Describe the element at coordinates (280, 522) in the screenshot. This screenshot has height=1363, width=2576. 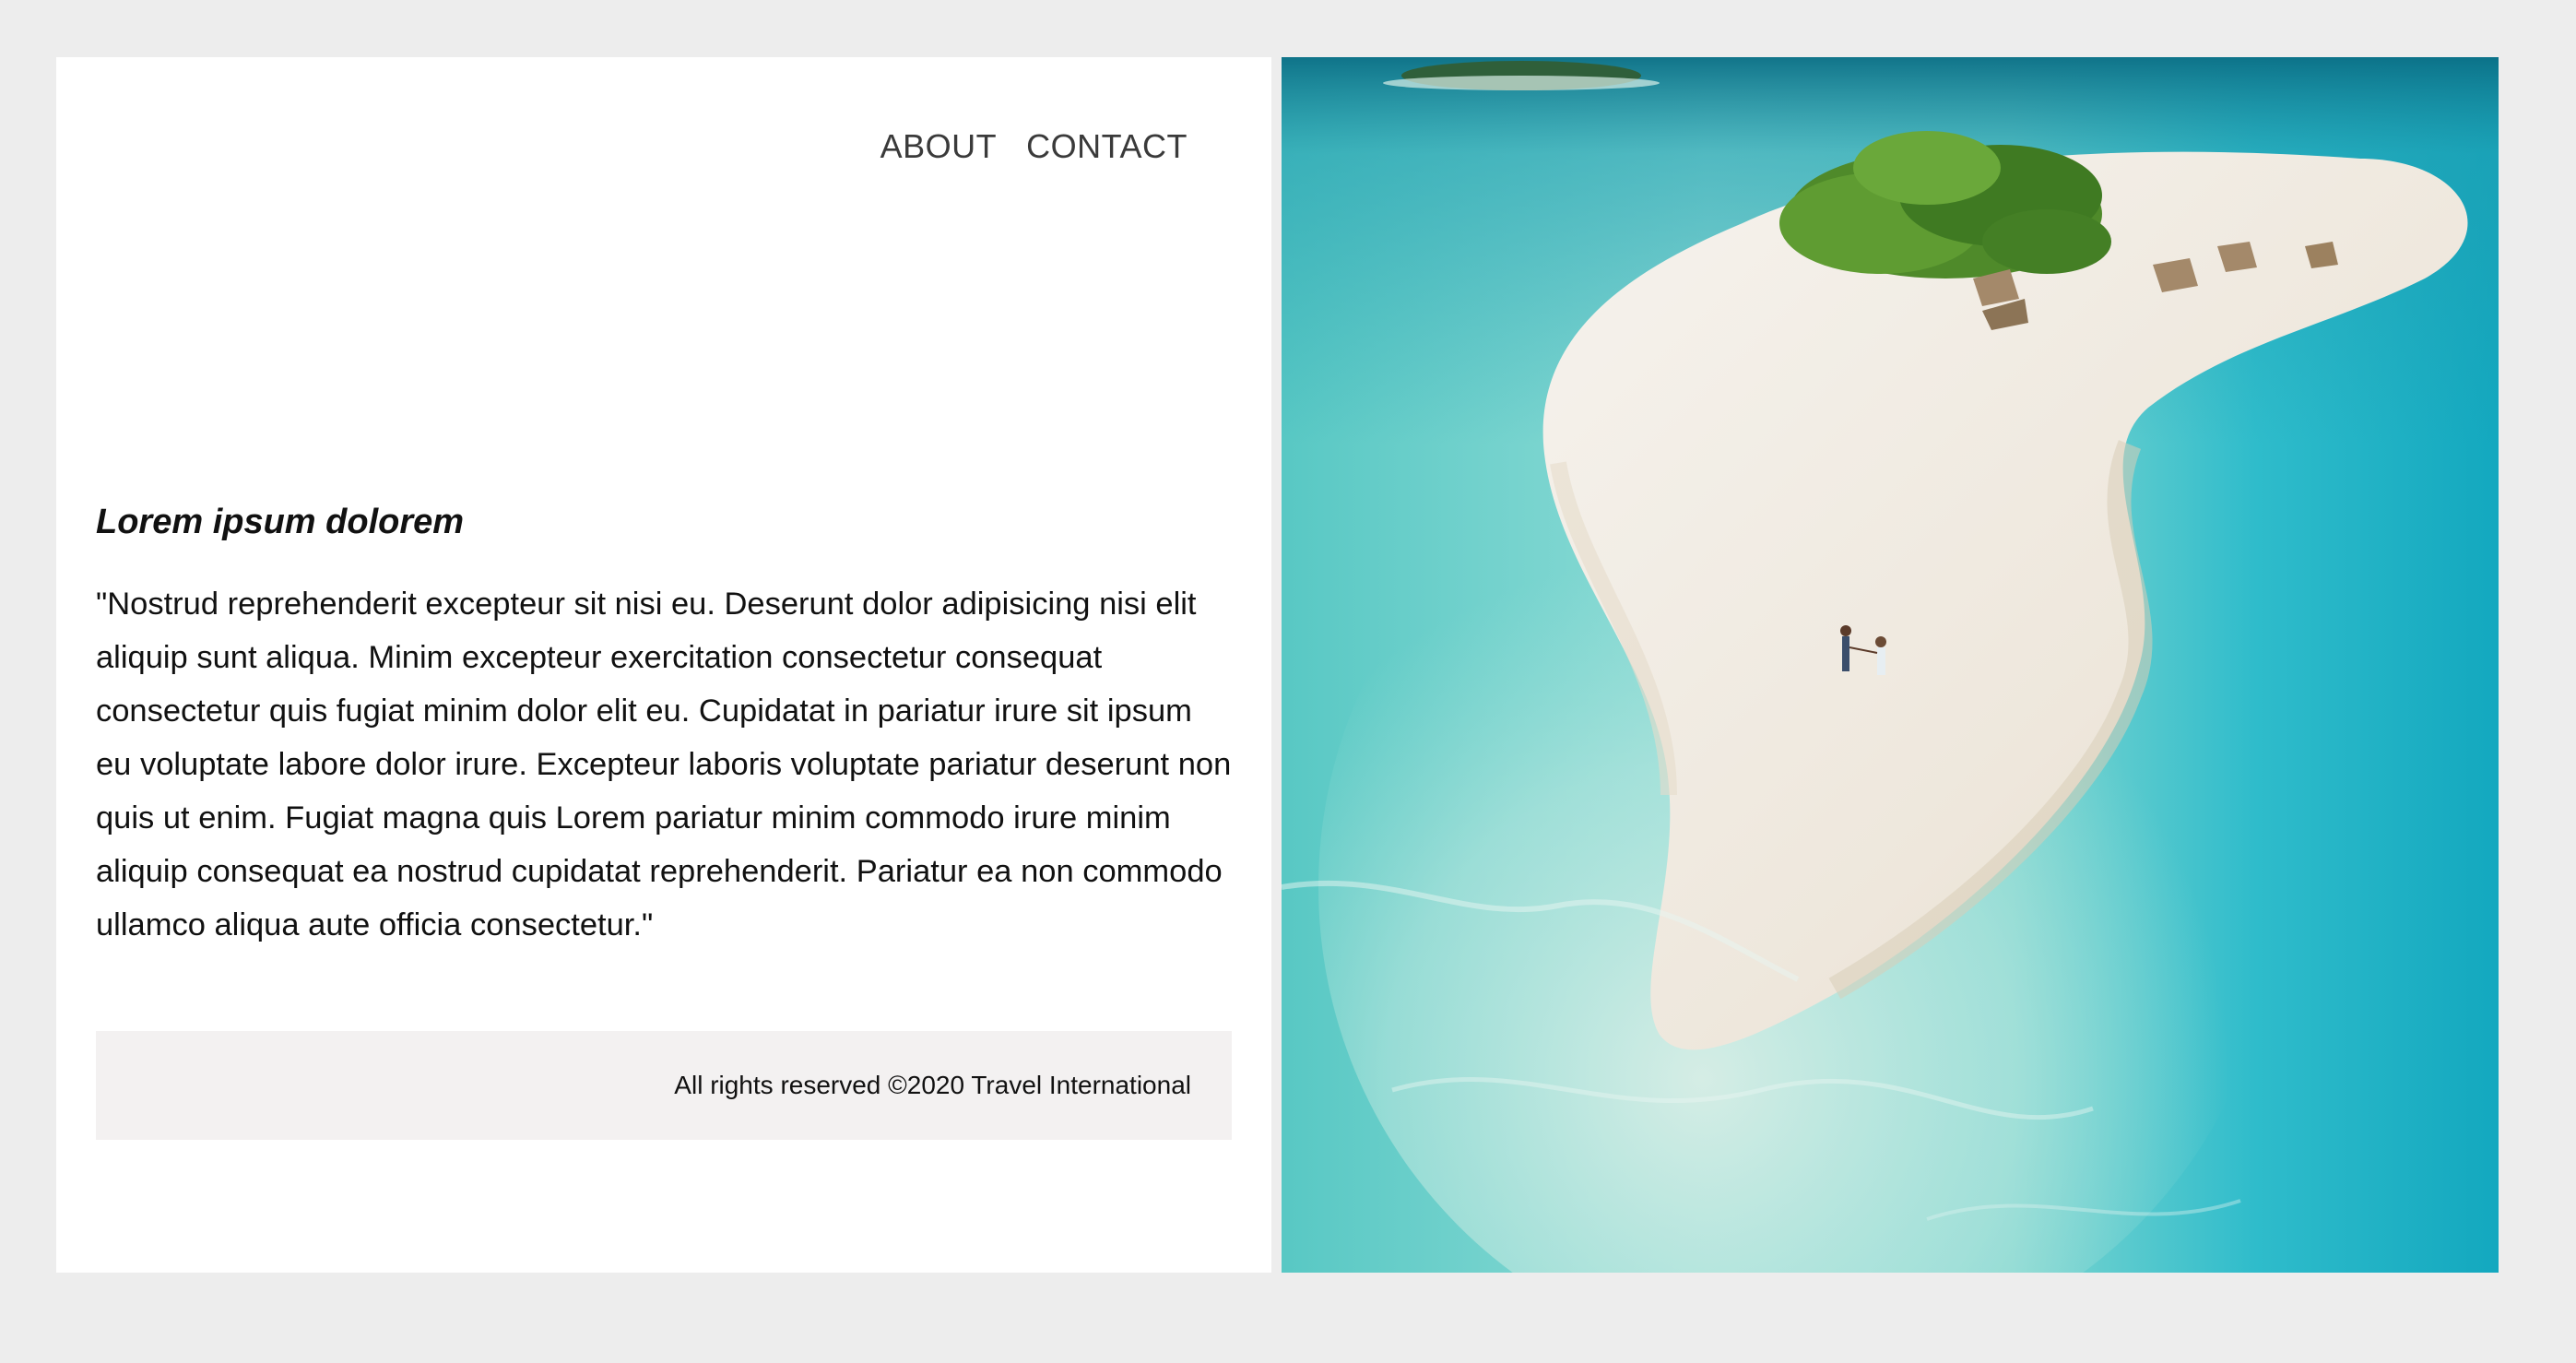
I see `page-heading: Lorem ipsum dolorem` at that location.